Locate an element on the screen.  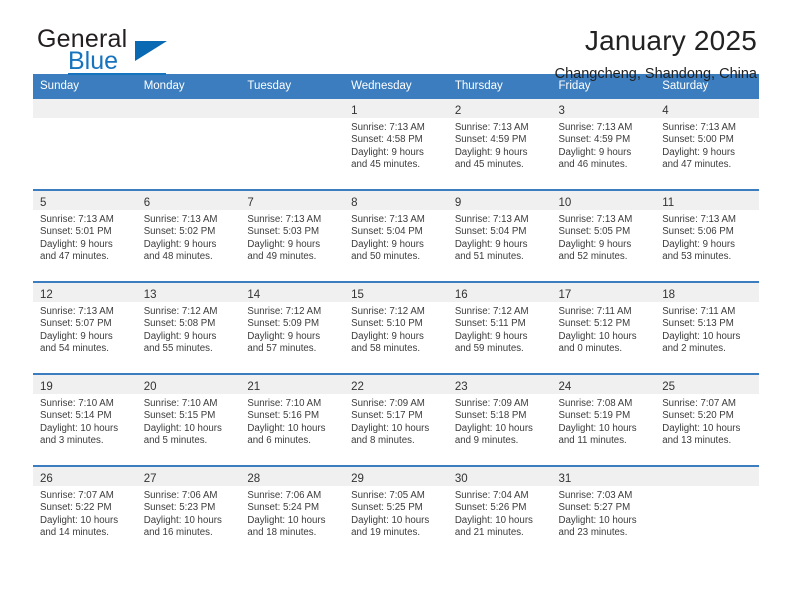
daylight-text-cont: and 49 minutes. is located at coordinates (282, 257).